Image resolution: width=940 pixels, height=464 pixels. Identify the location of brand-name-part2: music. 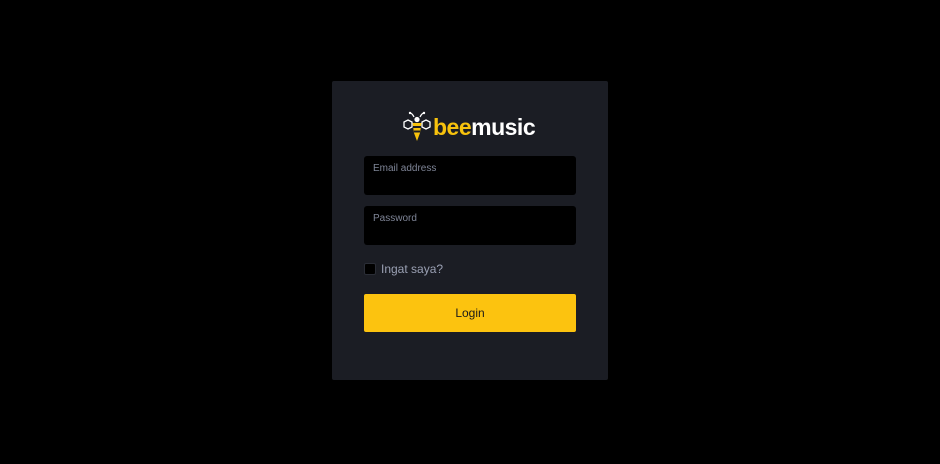
(503, 126).